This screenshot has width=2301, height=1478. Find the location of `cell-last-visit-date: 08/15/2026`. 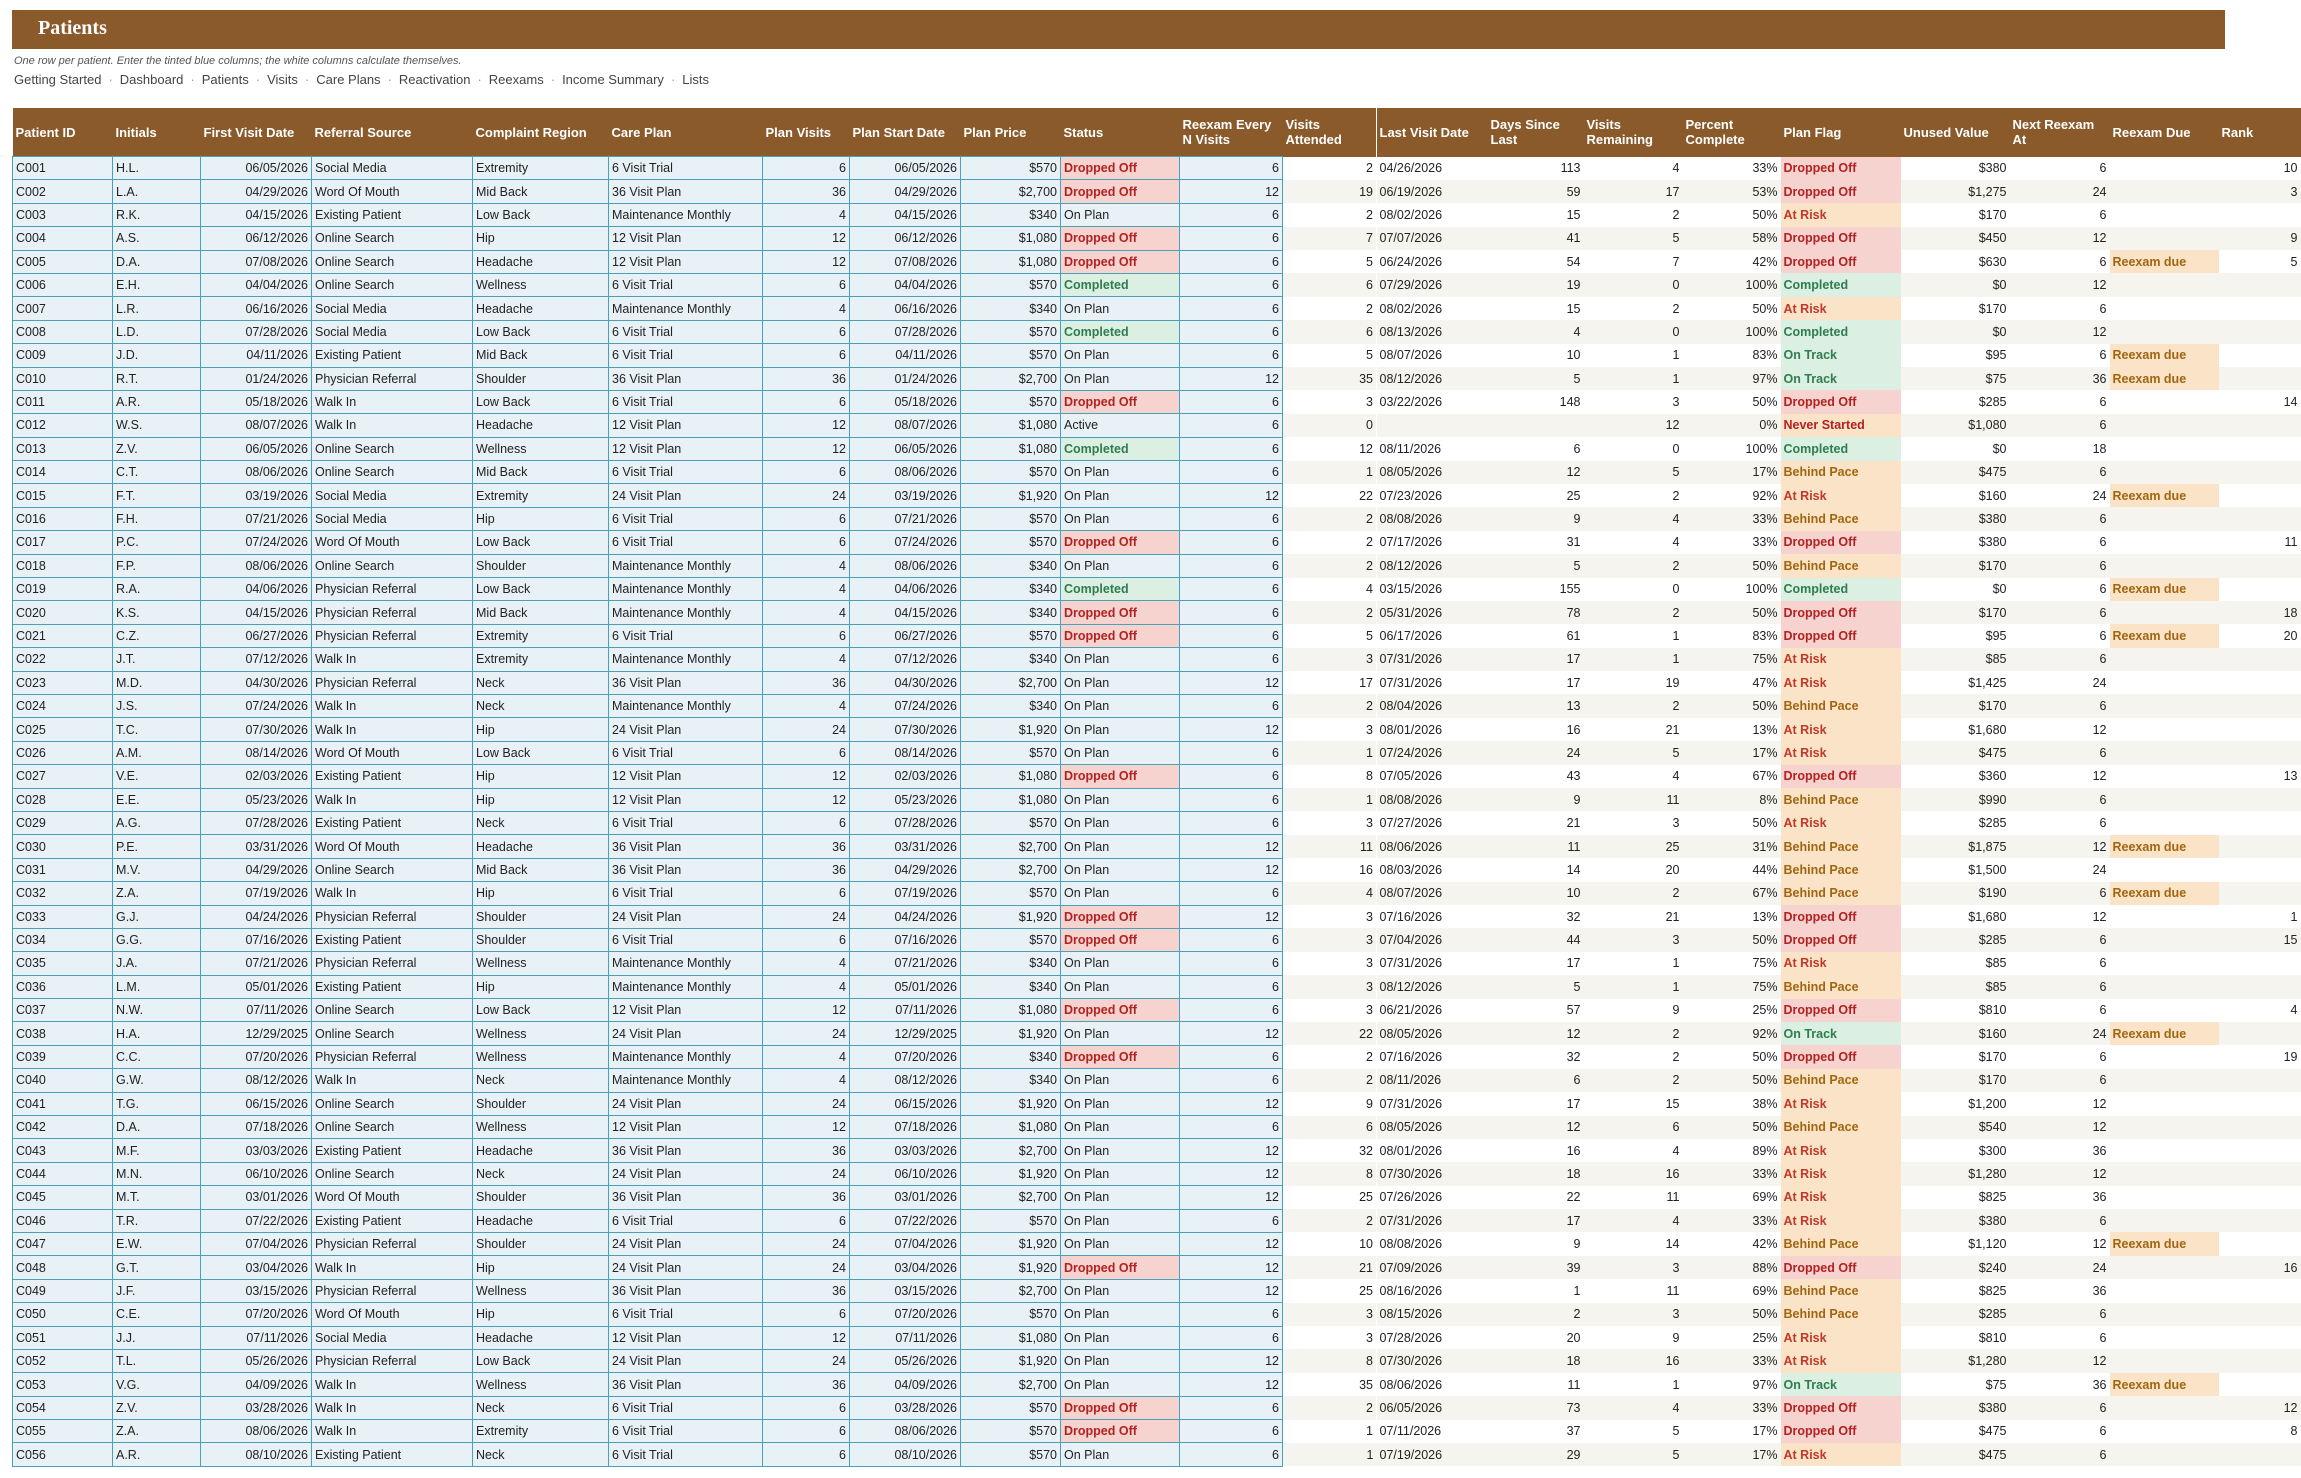

cell-last-visit-date: 08/15/2026 is located at coordinates (1432, 1314).